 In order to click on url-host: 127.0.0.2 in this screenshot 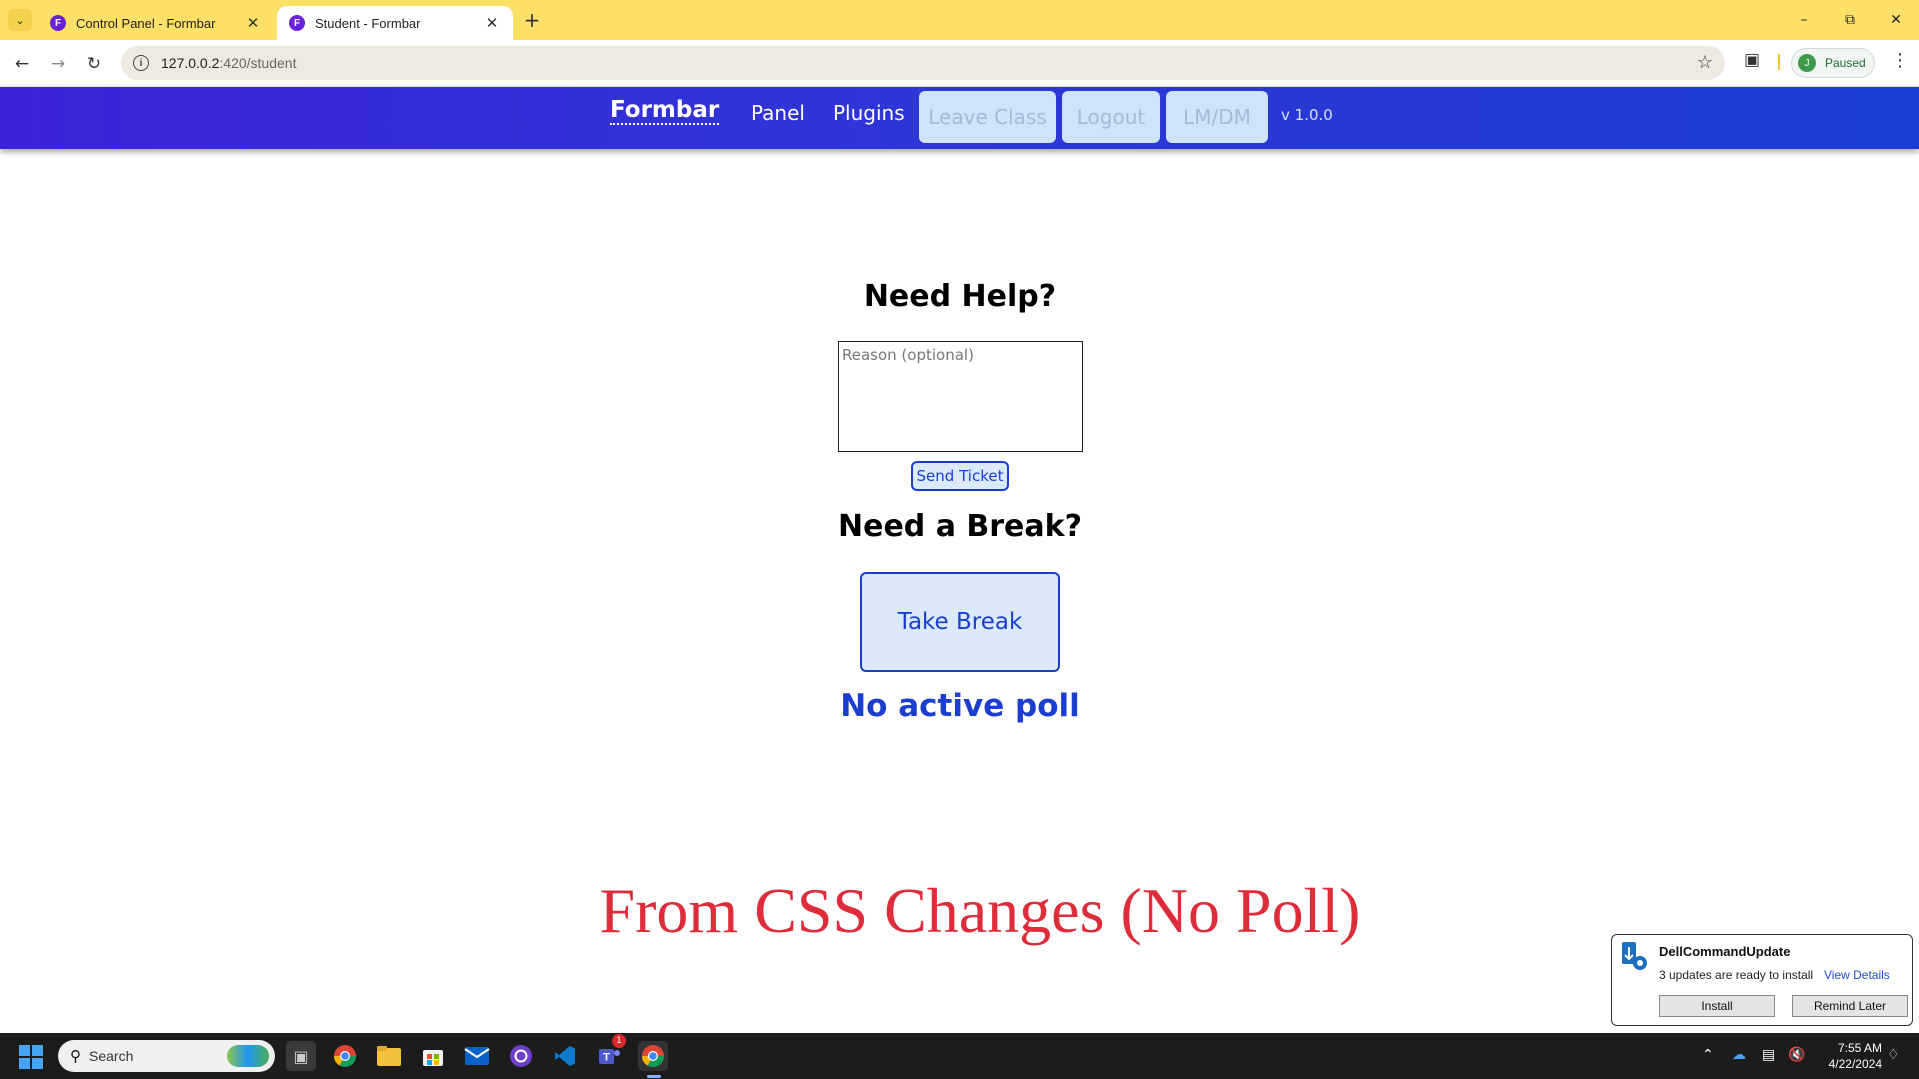, I will do `click(190, 63)`.